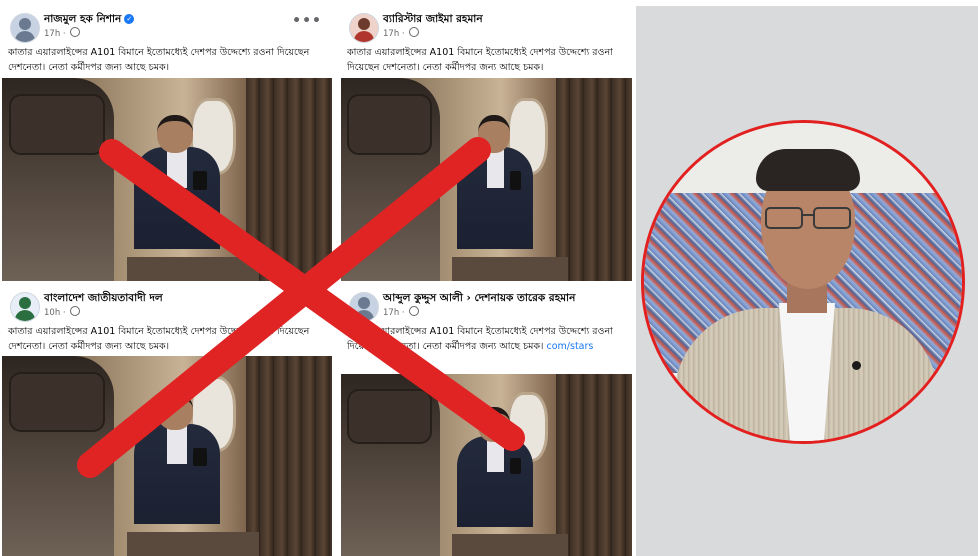 This screenshot has height=556, width=978. Describe the element at coordinates (129, 19) in the screenshot. I see `verified-badge-icon: ✓` at that location.